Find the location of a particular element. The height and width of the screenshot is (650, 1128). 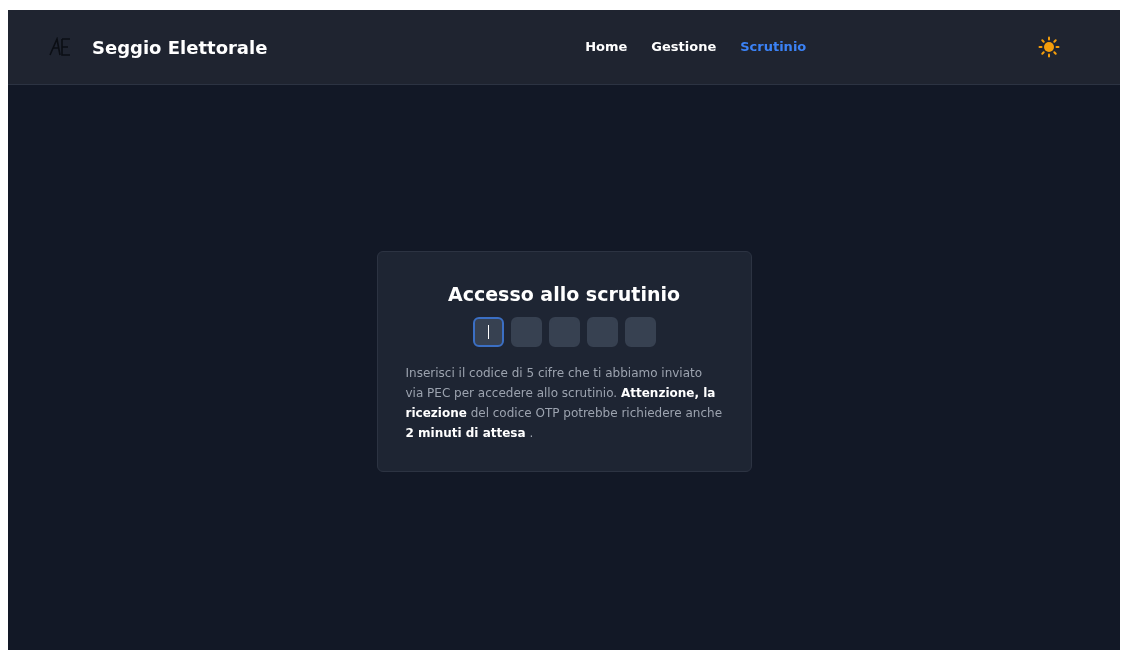

instructions-text: Inserisci il codice di 5 cifre che ti abbiamo inviato via PEC per accedere allo scrutinio. Attenzione, la ricezione del codice OTP potrebbe richiedere anche 2 minuti di attesa . is located at coordinates (564, 403).